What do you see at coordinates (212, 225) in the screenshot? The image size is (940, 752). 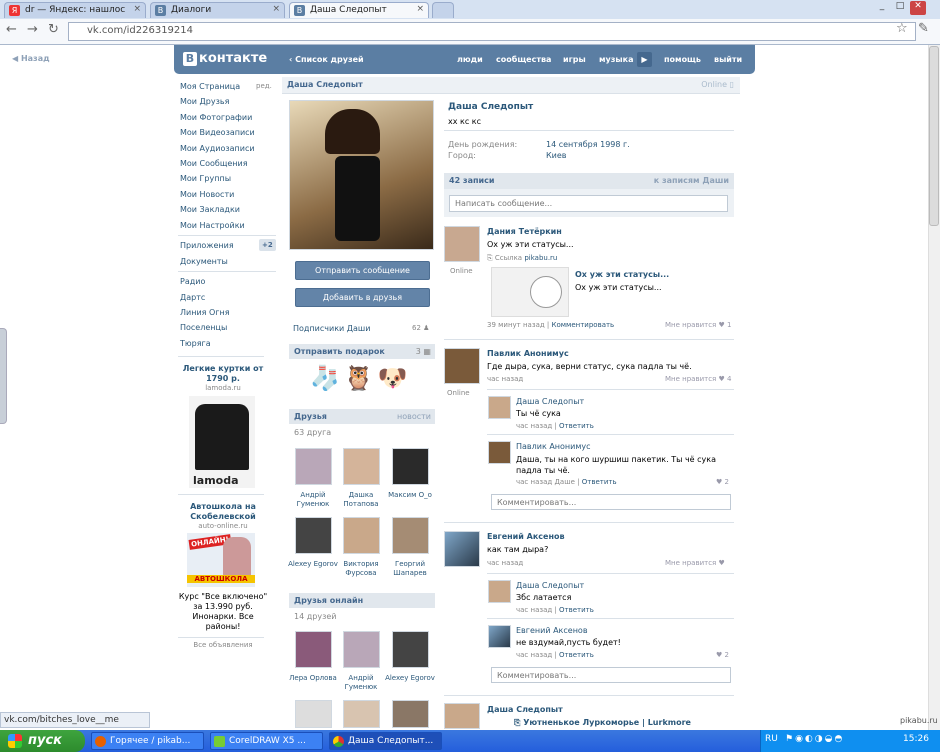 I see `nav-my-settings: Мои Настройки` at bounding box center [212, 225].